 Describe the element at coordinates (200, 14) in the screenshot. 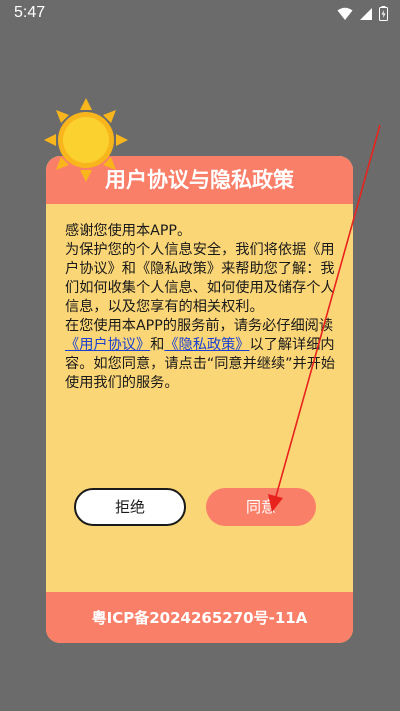

I see `status-bar: 5:47` at that location.